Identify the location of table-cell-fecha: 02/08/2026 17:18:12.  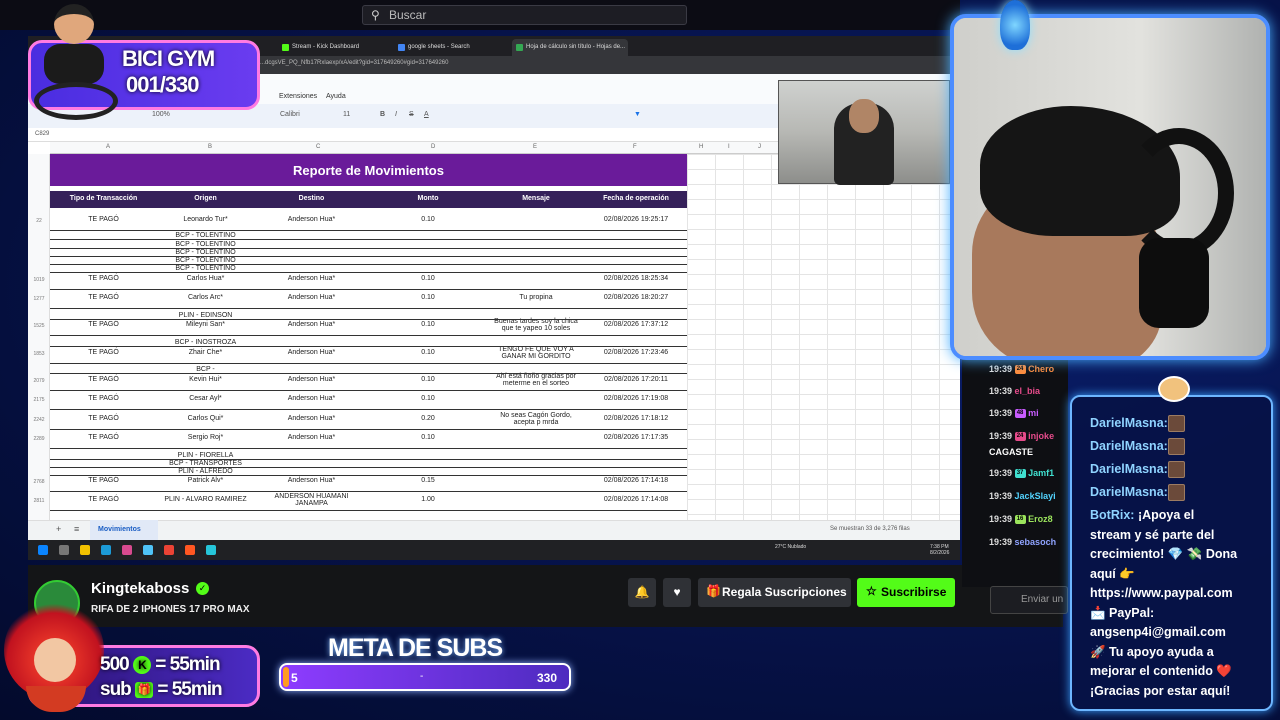
(636, 418).